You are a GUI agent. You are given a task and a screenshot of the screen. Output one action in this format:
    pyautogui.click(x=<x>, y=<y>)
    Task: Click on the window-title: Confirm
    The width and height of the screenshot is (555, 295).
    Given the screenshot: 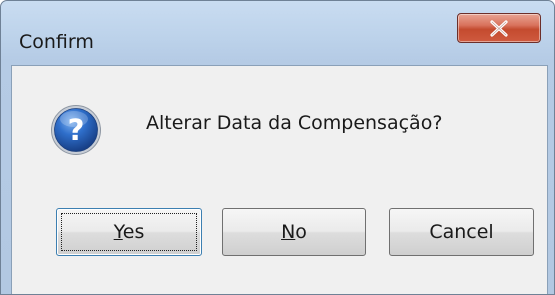 What is the action you would take?
    pyautogui.click(x=56, y=42)
    